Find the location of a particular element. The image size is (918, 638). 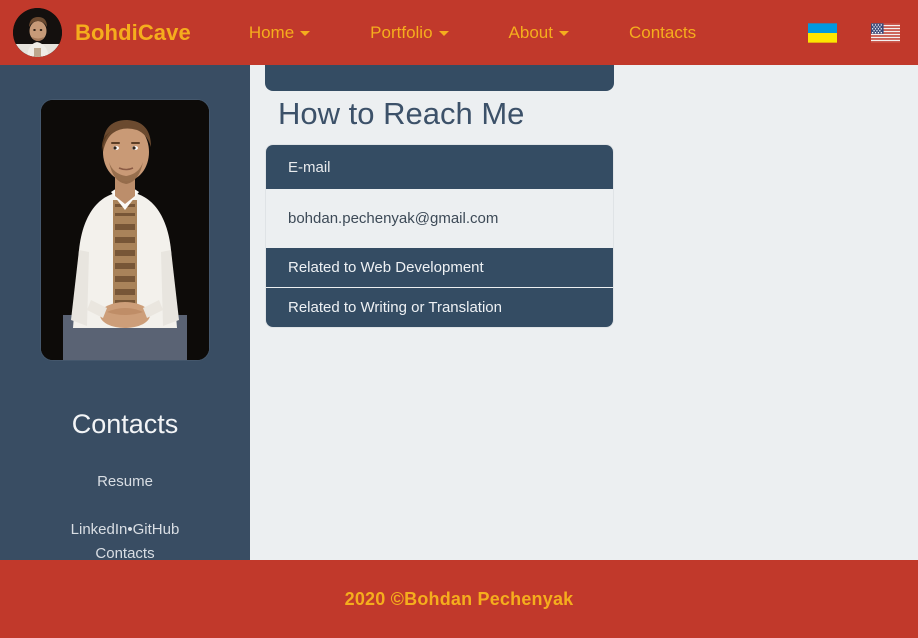

sidebar-social-row: LinkedIn•GitHub Contacts is located at coordinates (125, 542).